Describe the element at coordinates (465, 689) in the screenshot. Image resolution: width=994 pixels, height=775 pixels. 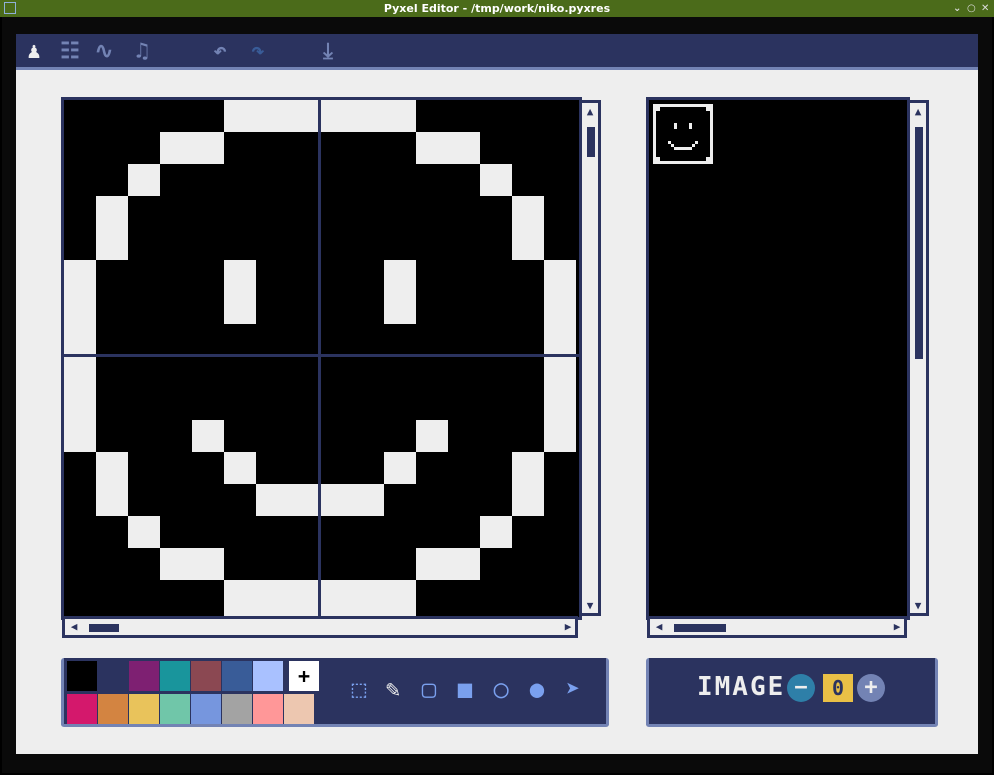
I see `rect-fill-tool-icon: ■` at that location.